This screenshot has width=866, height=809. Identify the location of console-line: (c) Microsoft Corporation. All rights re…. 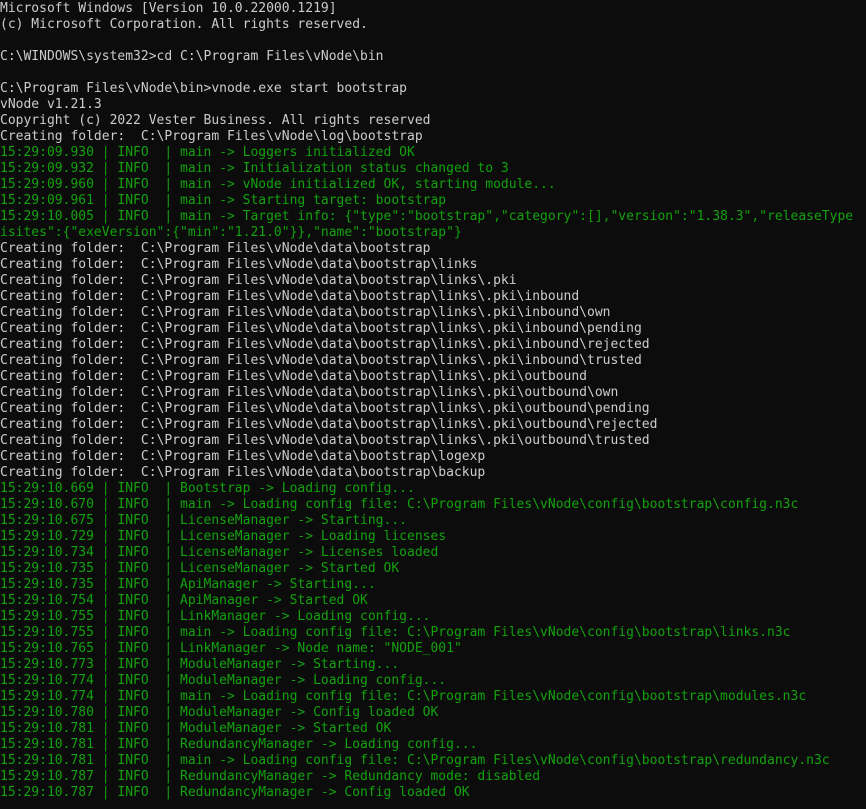
(184, 24).